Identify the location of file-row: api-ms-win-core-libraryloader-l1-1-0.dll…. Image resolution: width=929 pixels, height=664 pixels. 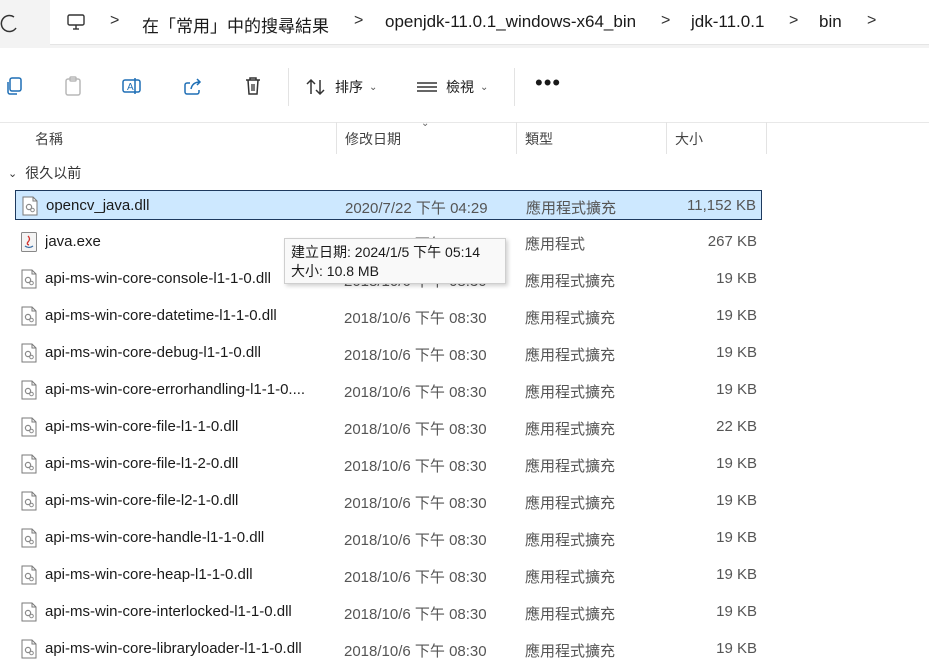
(388, 649).